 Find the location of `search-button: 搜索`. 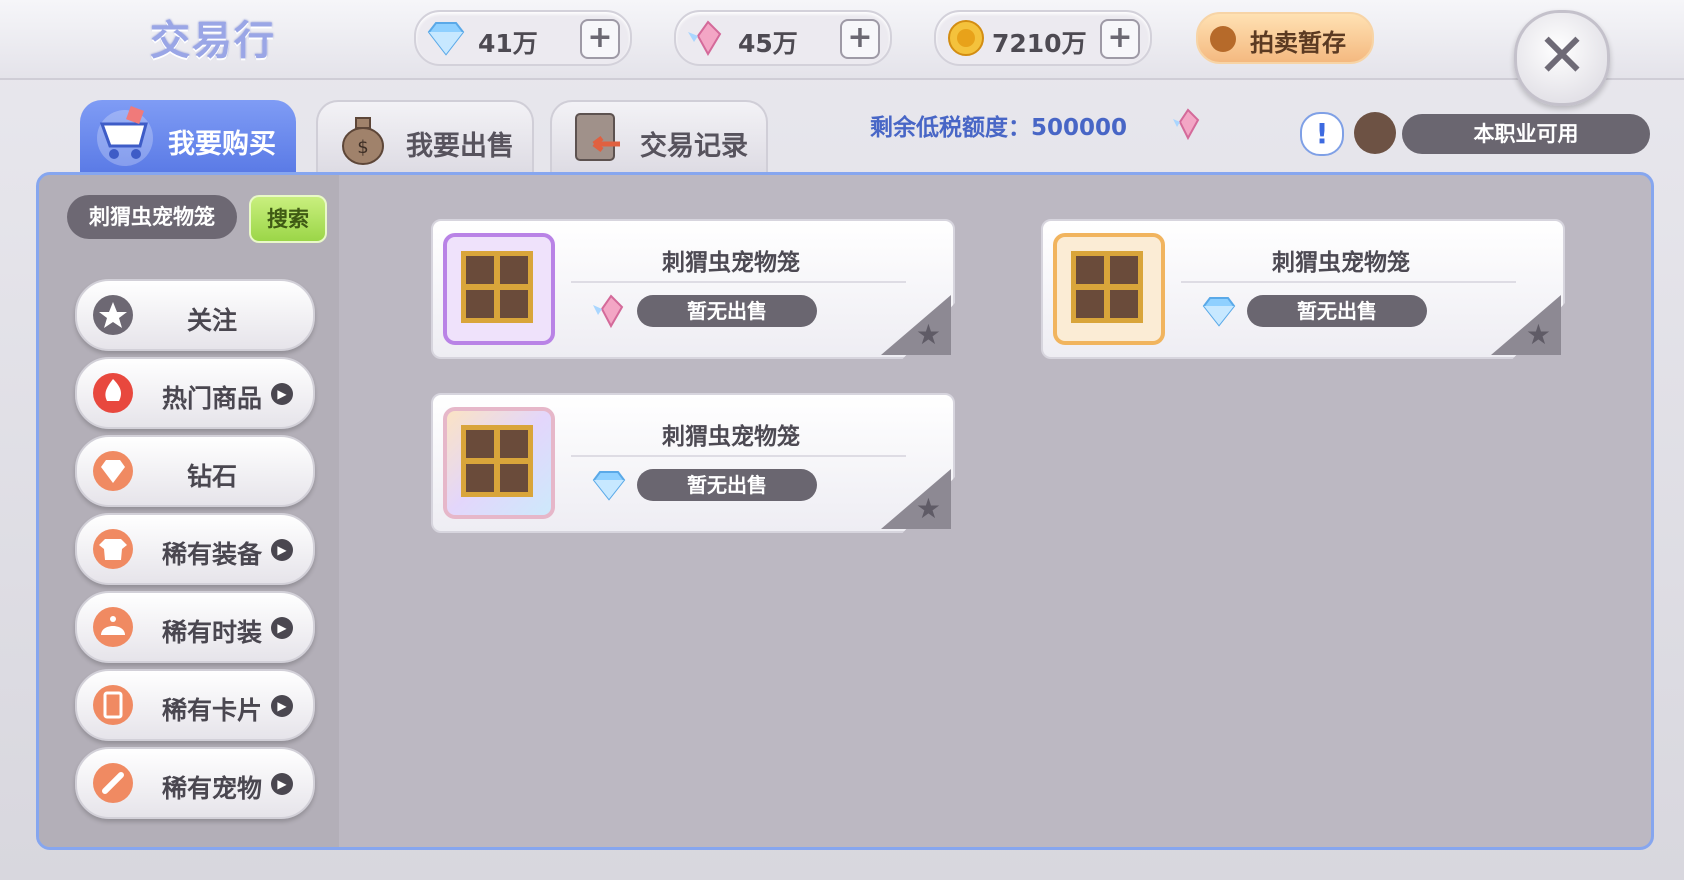

search-button: 搜索 is located at coordinates (288, 219).